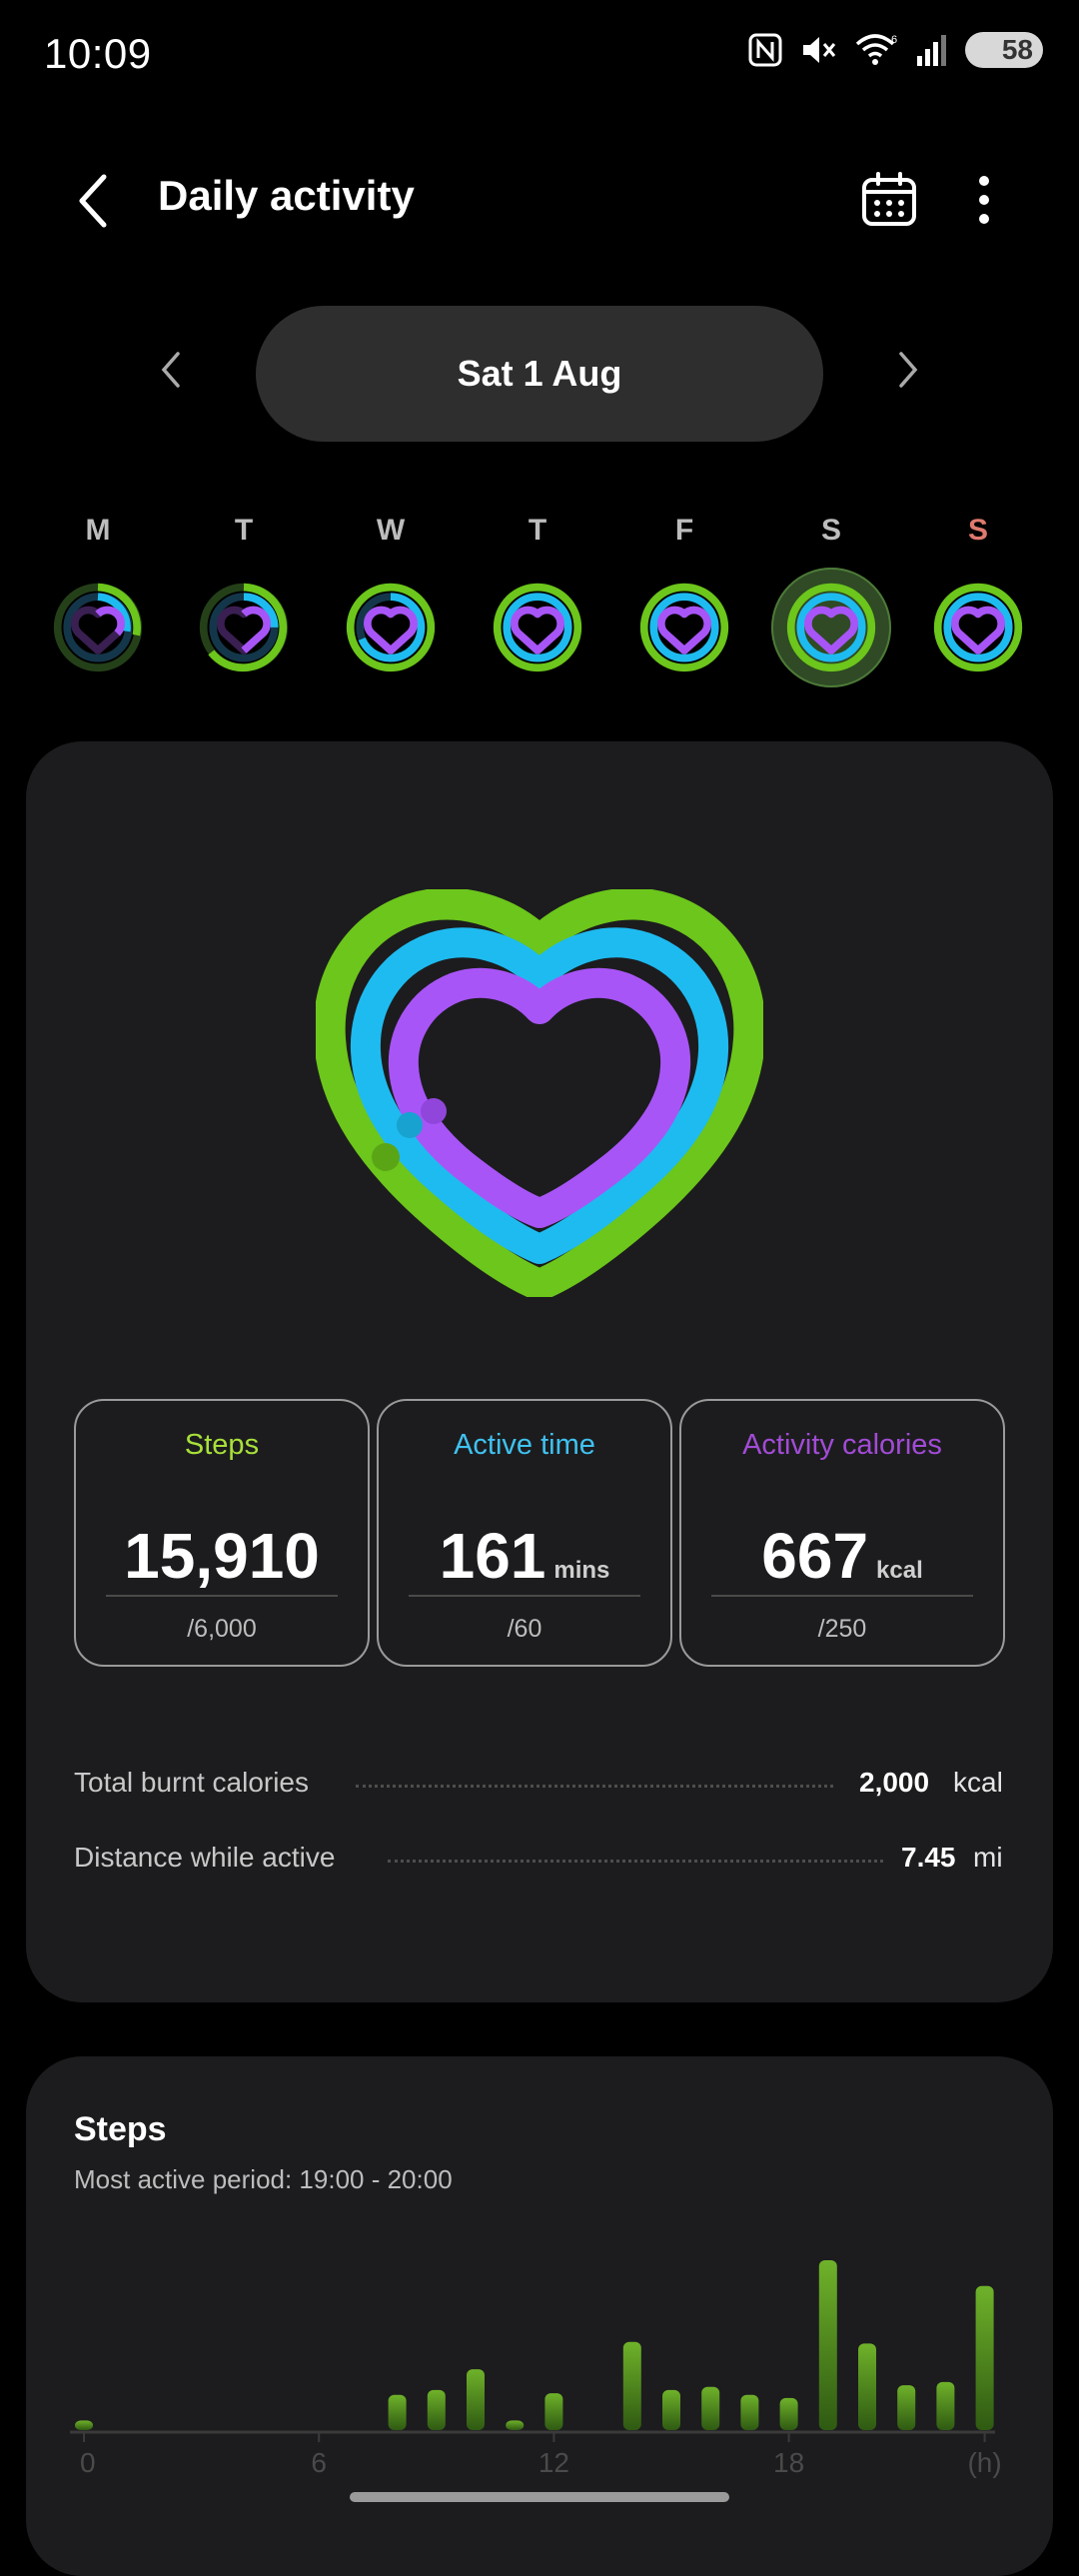 The image size is (1079, 2576). I want to click on calendar-icon, so click(889, 199).